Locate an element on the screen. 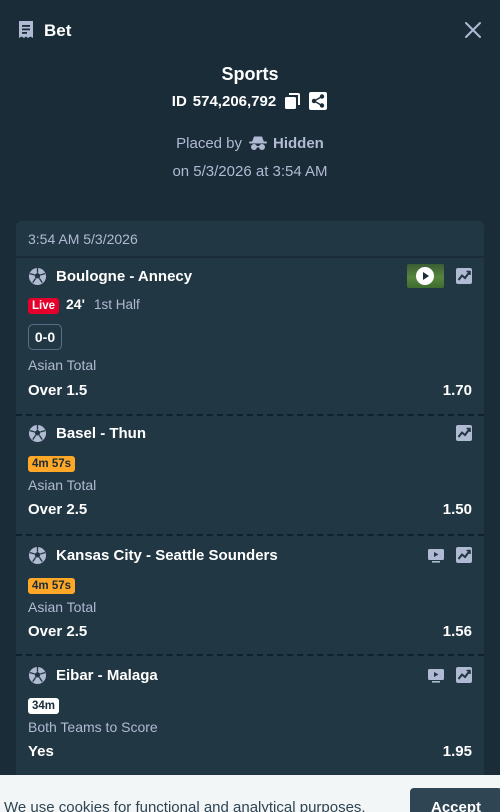 Image resolution: width=500 pixels, height=812 pixels. placed-date: on 5/3/2026 at 3:54 AM is located at coordinates (250, 171).